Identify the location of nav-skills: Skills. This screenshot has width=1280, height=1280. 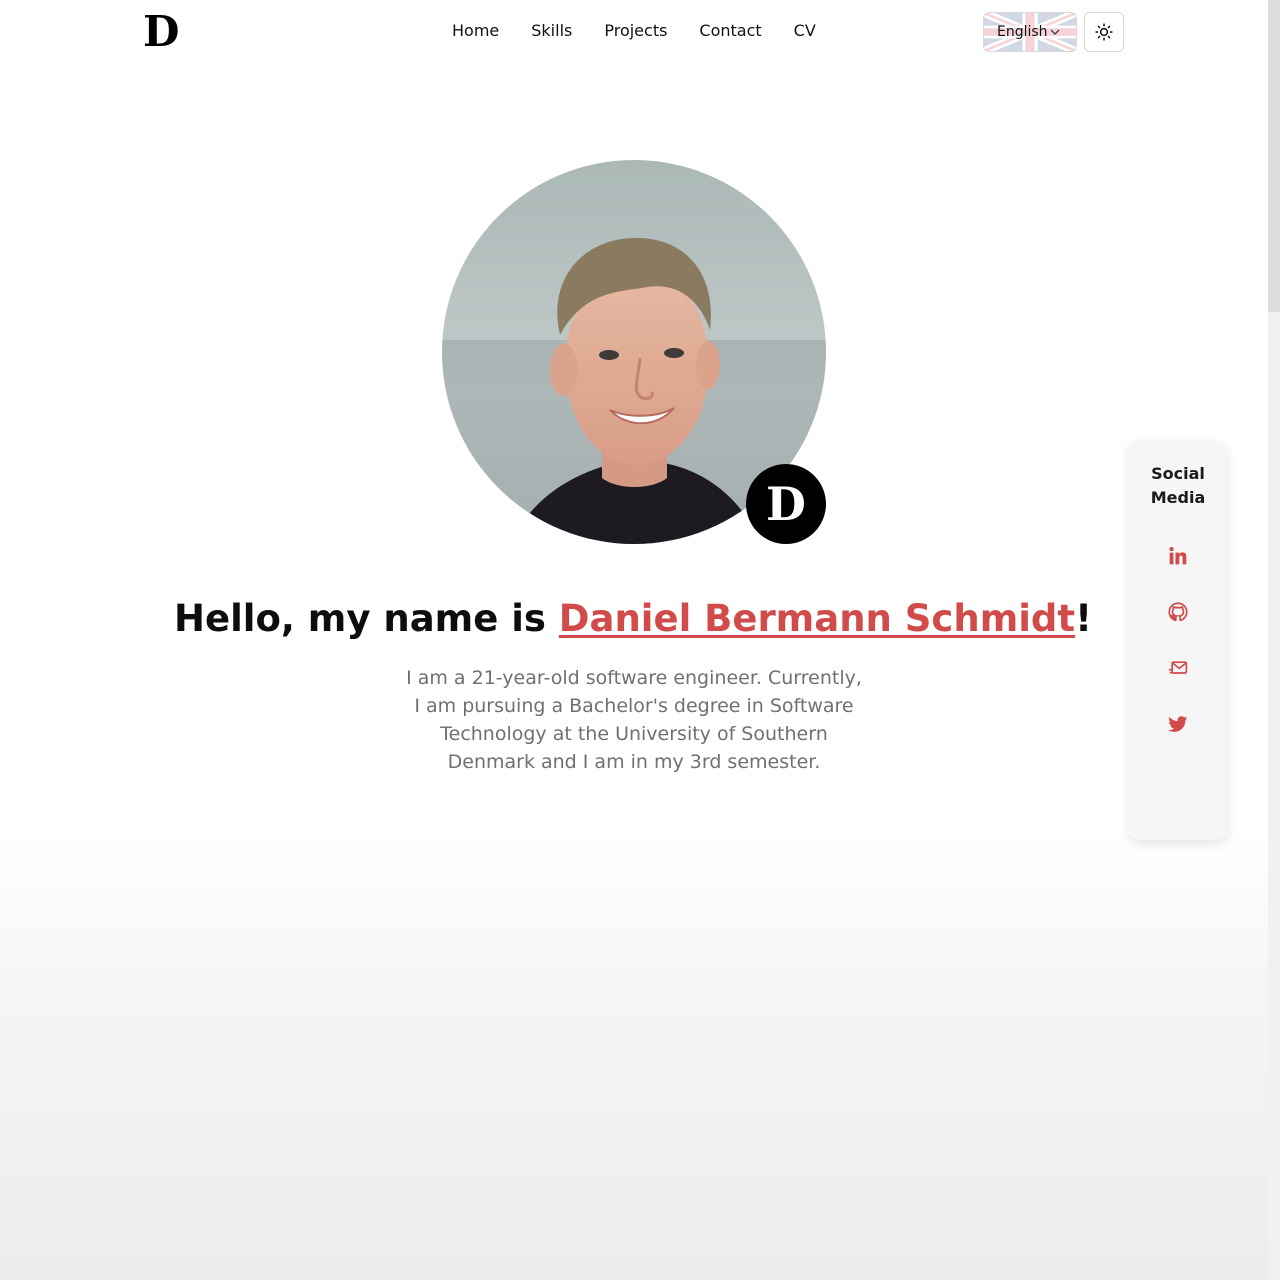
(551, 31).